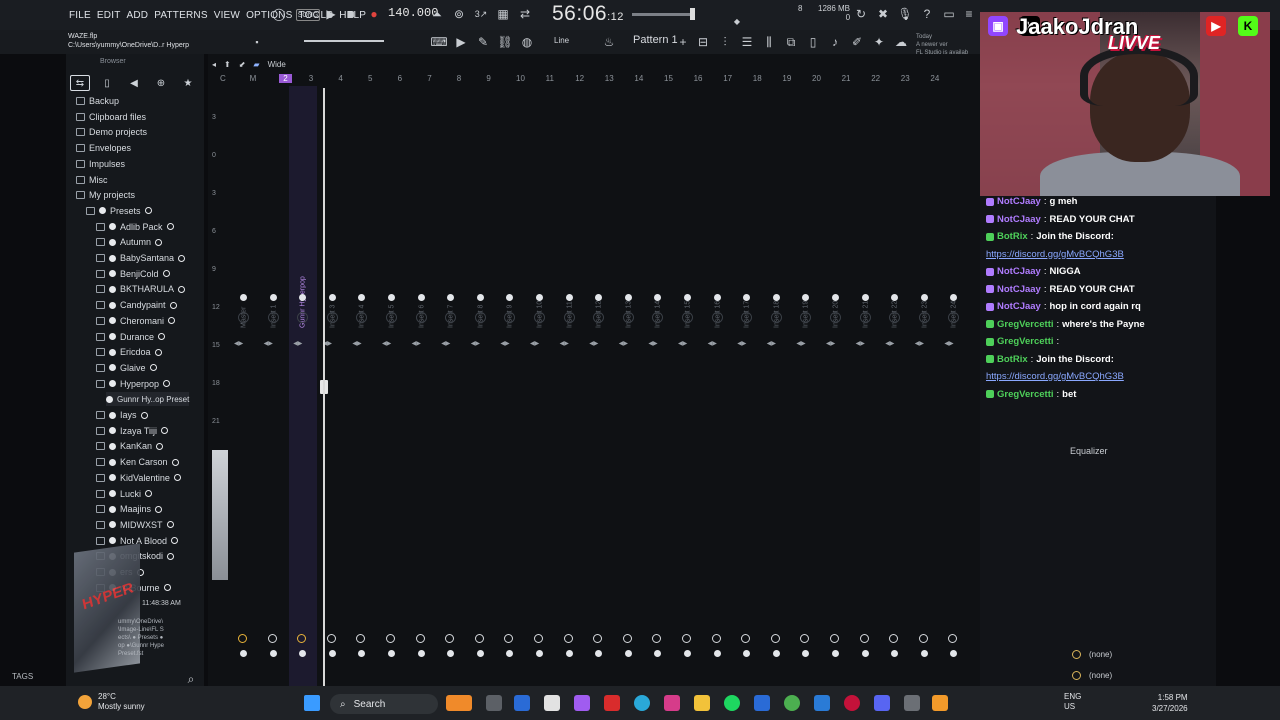  I want to click on language-indicator: ENG US, so click(1072, 702).